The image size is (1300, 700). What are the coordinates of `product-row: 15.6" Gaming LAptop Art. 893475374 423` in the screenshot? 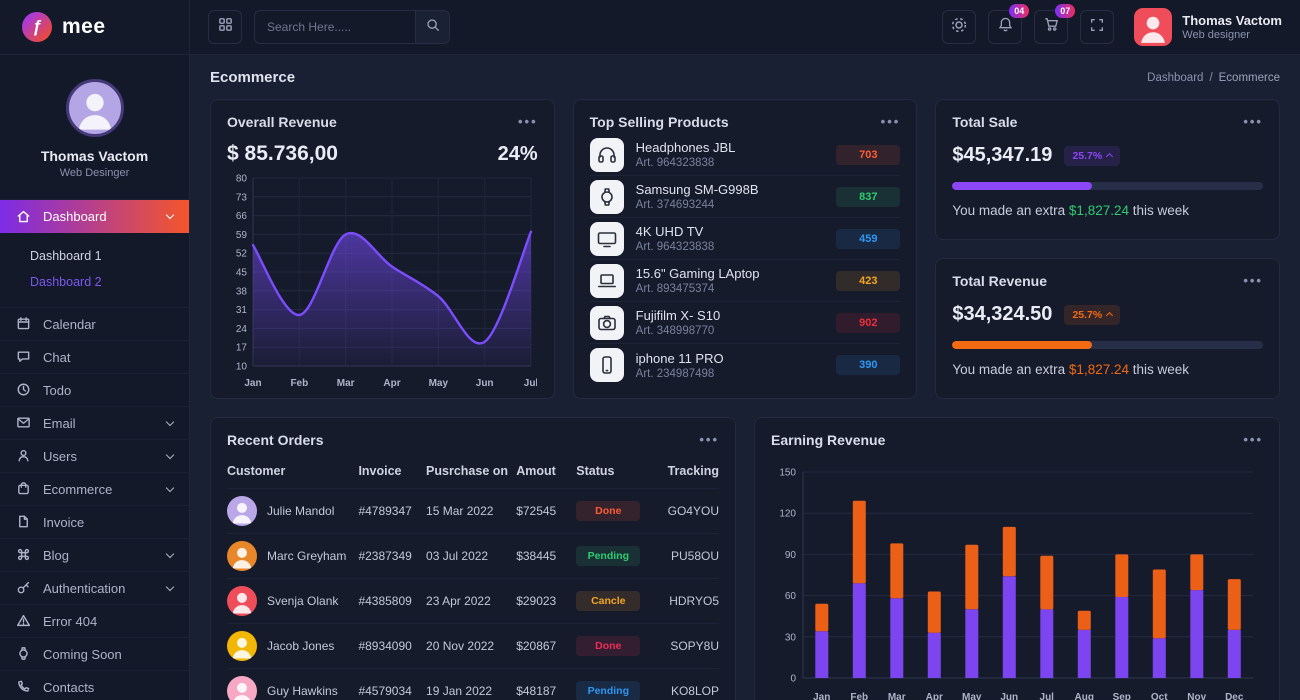 It's located at (745, 281).